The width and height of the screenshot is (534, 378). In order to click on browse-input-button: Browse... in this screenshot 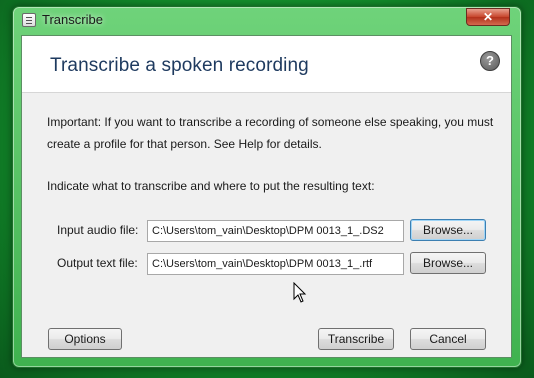, I will do `click(448, 230)`.